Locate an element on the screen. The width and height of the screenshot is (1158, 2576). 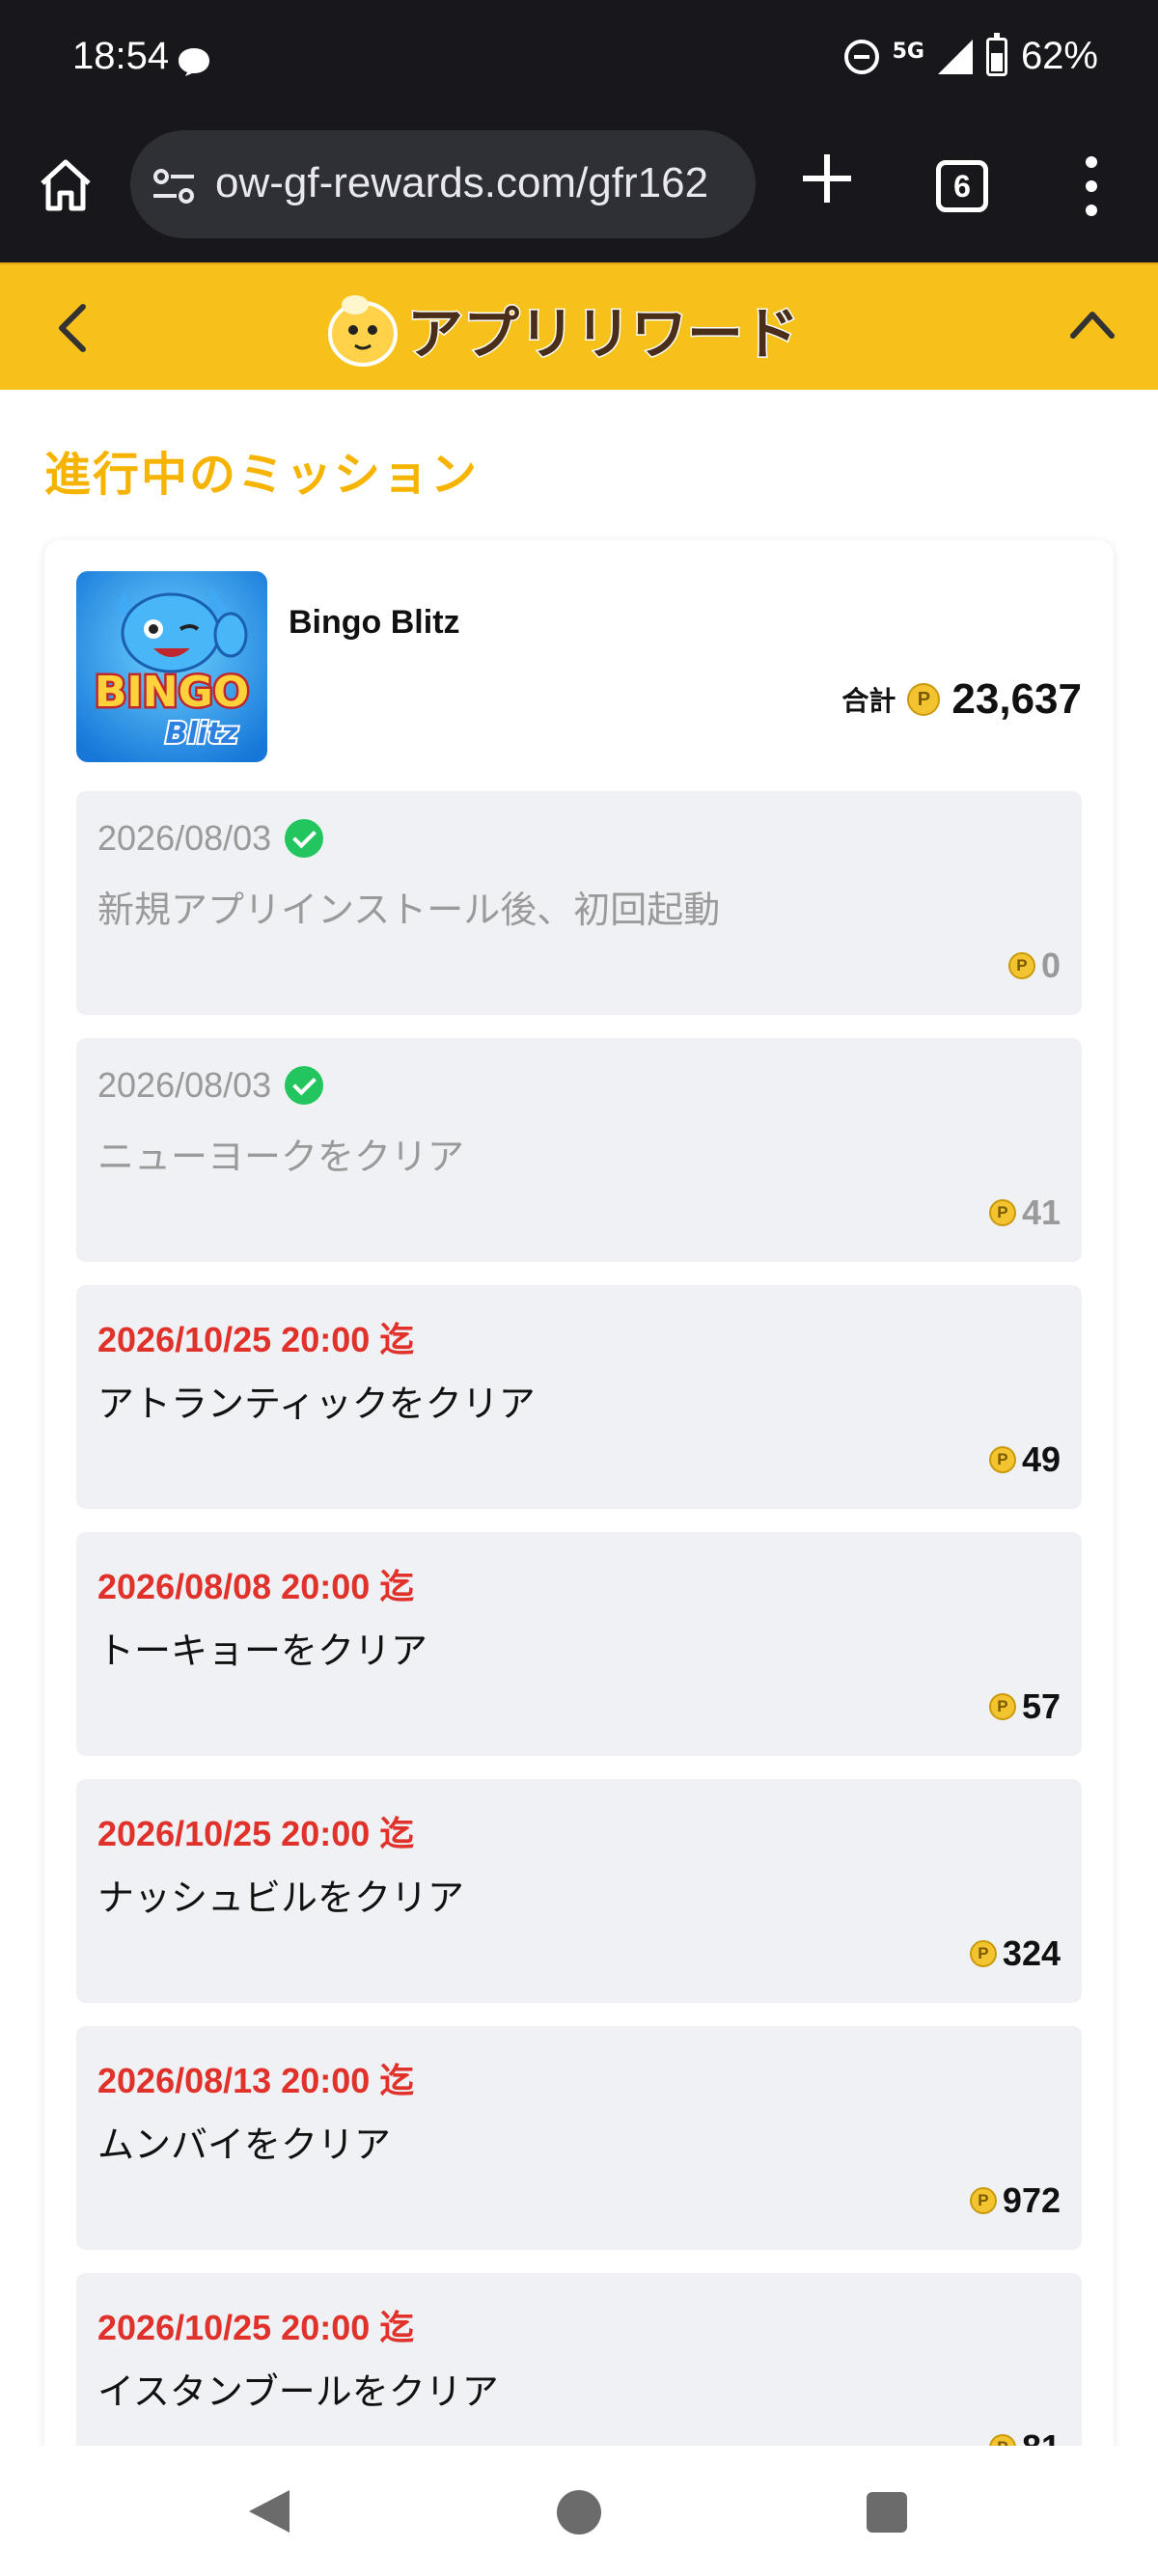
mission-title: 新規アプリインストール後、初回起動 is located at coordinates (409, 910).